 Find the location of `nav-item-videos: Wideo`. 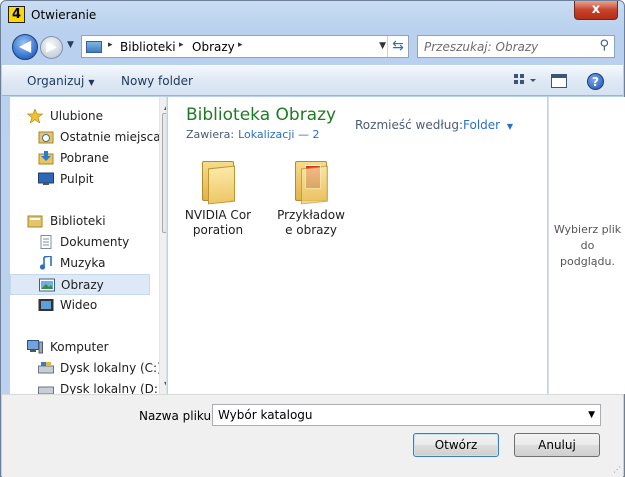

nav-item-videos: Wideo is located at coordinates (80, 305).